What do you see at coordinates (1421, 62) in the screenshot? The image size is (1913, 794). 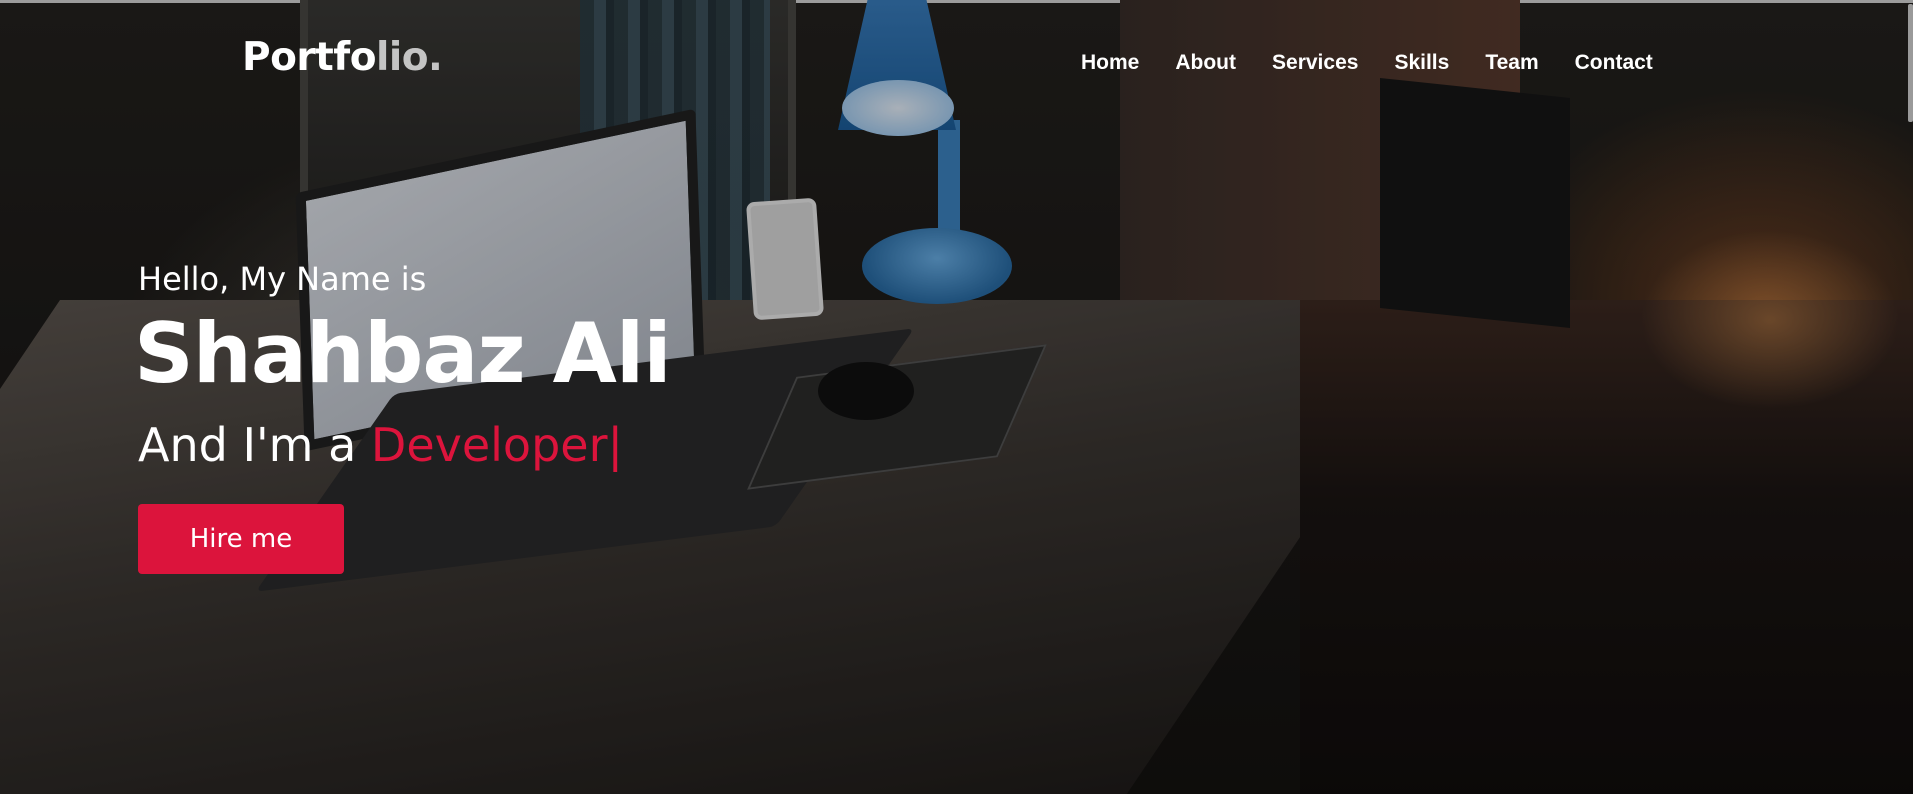 I see `nav-skills: Skills` at bounding box center [1421, 62].